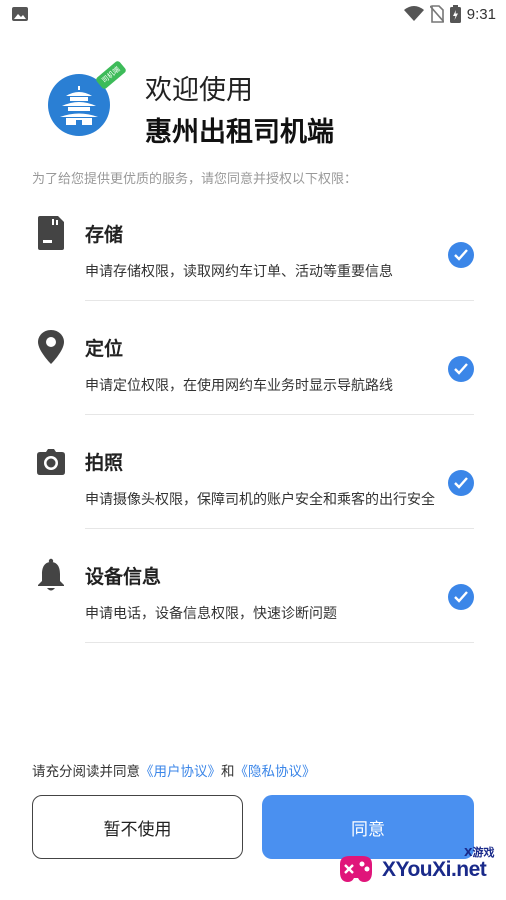  What do you see at coordinates (356, 869) in the screenshot?
I see `gamepad-logo-icon` at bounding box center [356, 869].